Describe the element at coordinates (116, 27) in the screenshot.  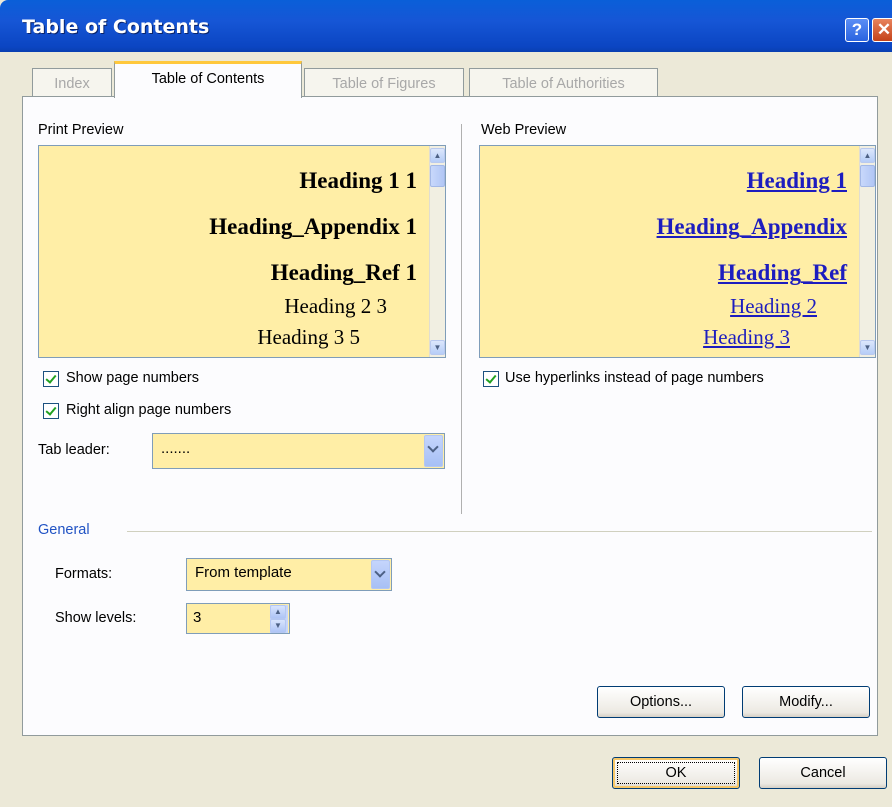
I see `window-title: Table of Contents` at that location.